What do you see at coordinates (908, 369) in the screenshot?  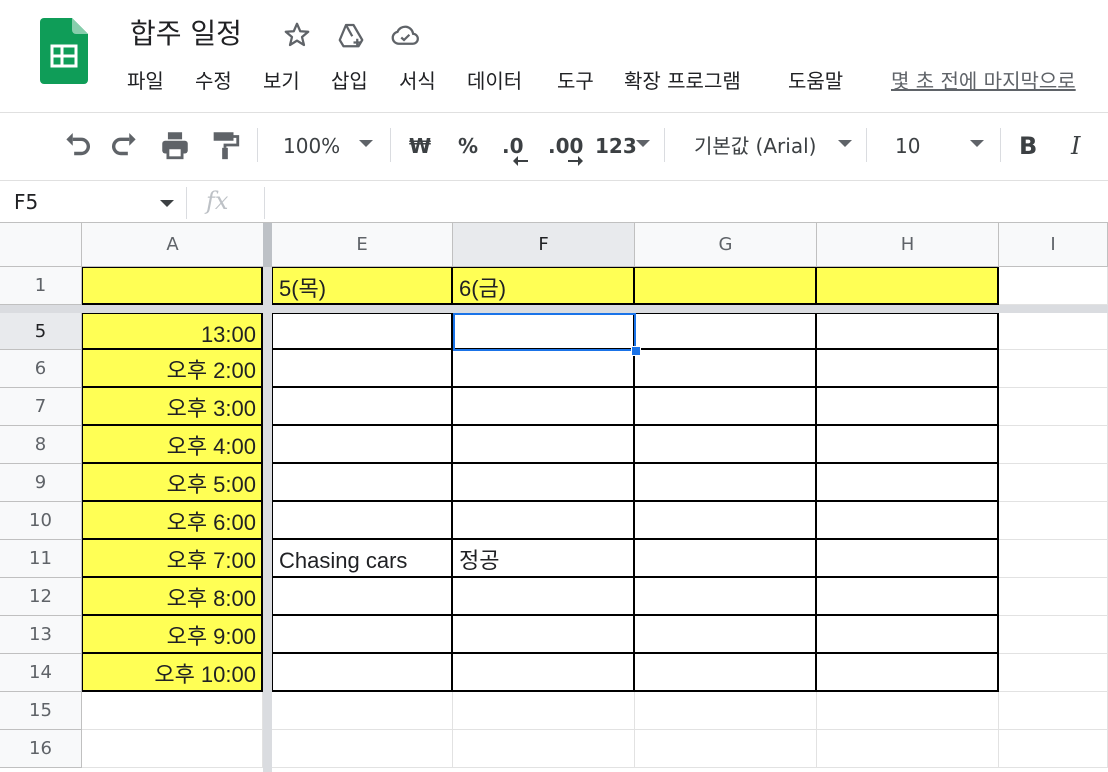 I see `cell-h6` at bounding box center [908, 369].